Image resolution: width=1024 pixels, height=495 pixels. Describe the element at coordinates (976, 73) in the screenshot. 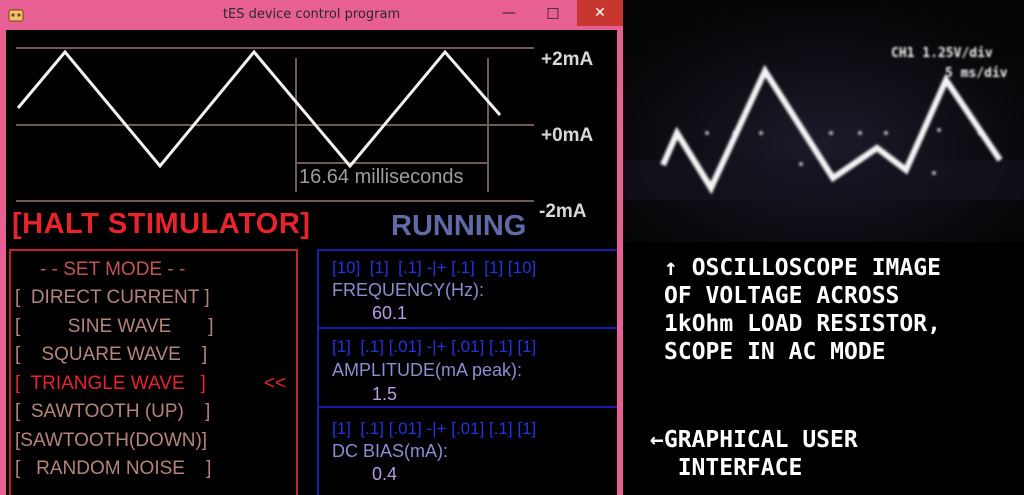

I see `scope-timebase-readout: 5 ms/div` at that location.